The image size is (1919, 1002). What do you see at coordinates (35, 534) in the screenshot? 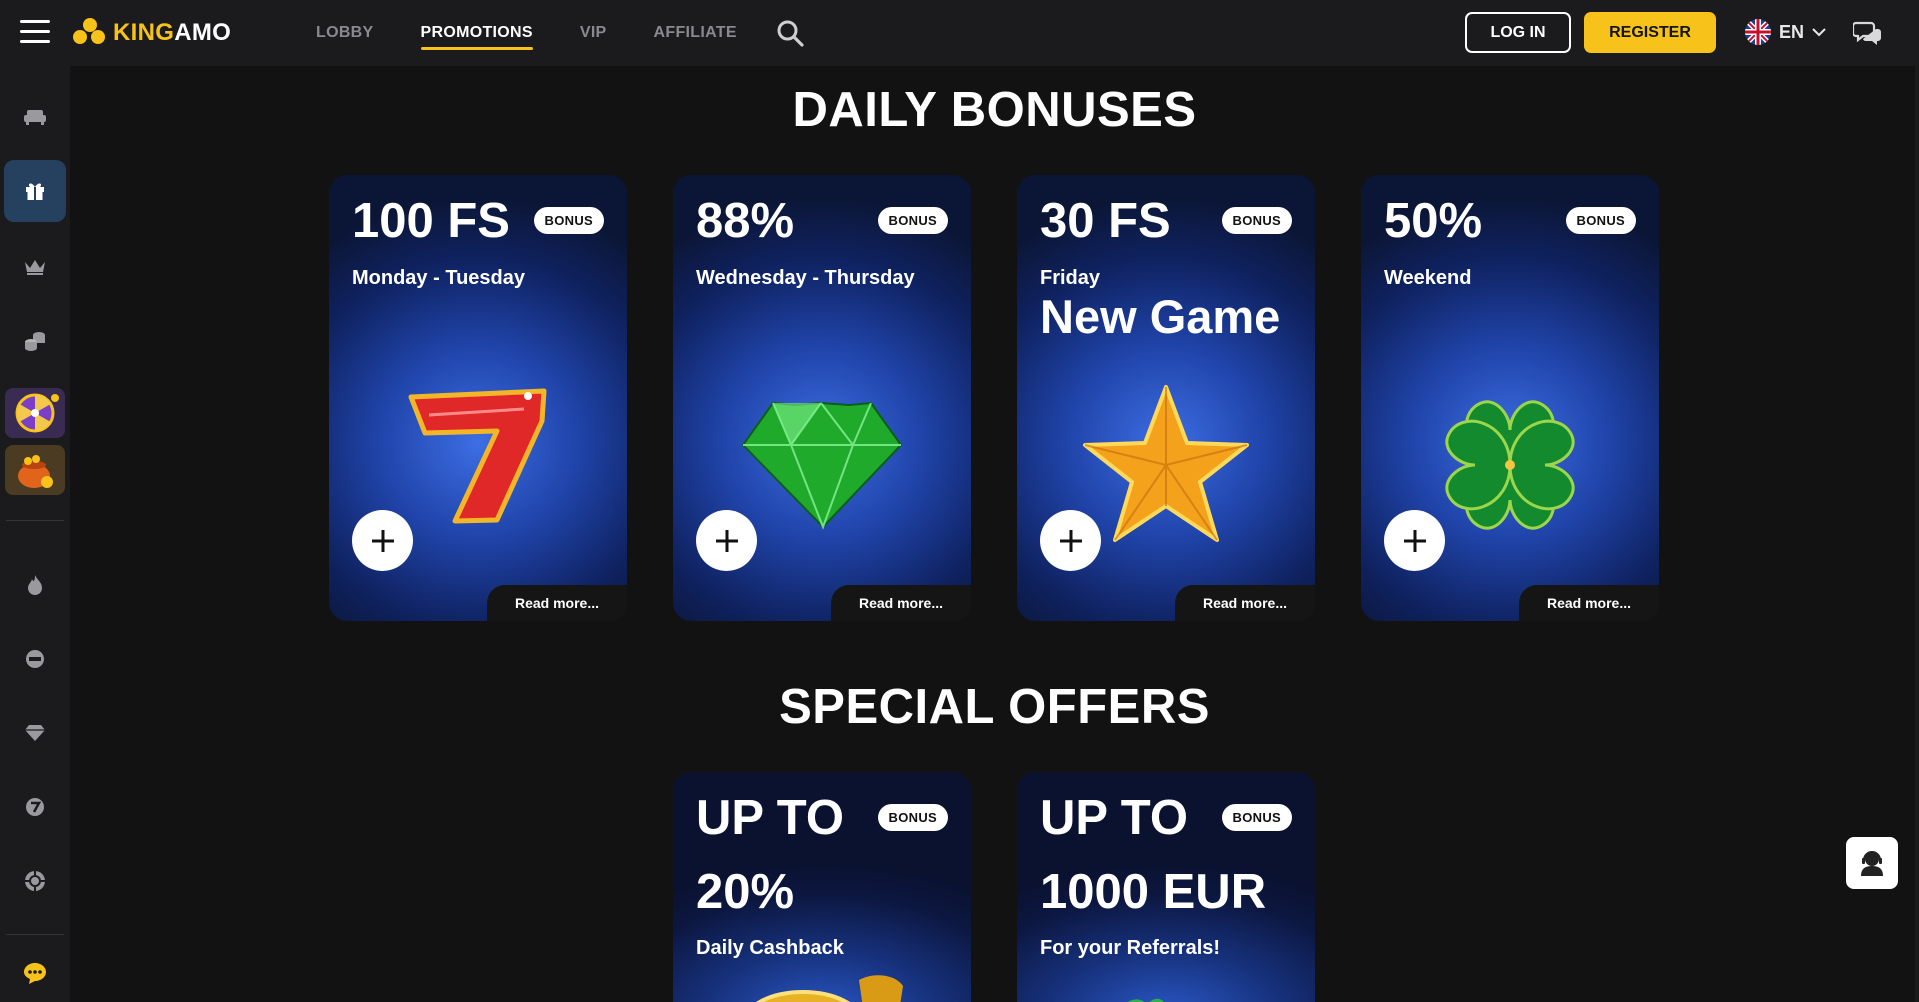
I see `left-sidebar` at bounding box center [35, 534].